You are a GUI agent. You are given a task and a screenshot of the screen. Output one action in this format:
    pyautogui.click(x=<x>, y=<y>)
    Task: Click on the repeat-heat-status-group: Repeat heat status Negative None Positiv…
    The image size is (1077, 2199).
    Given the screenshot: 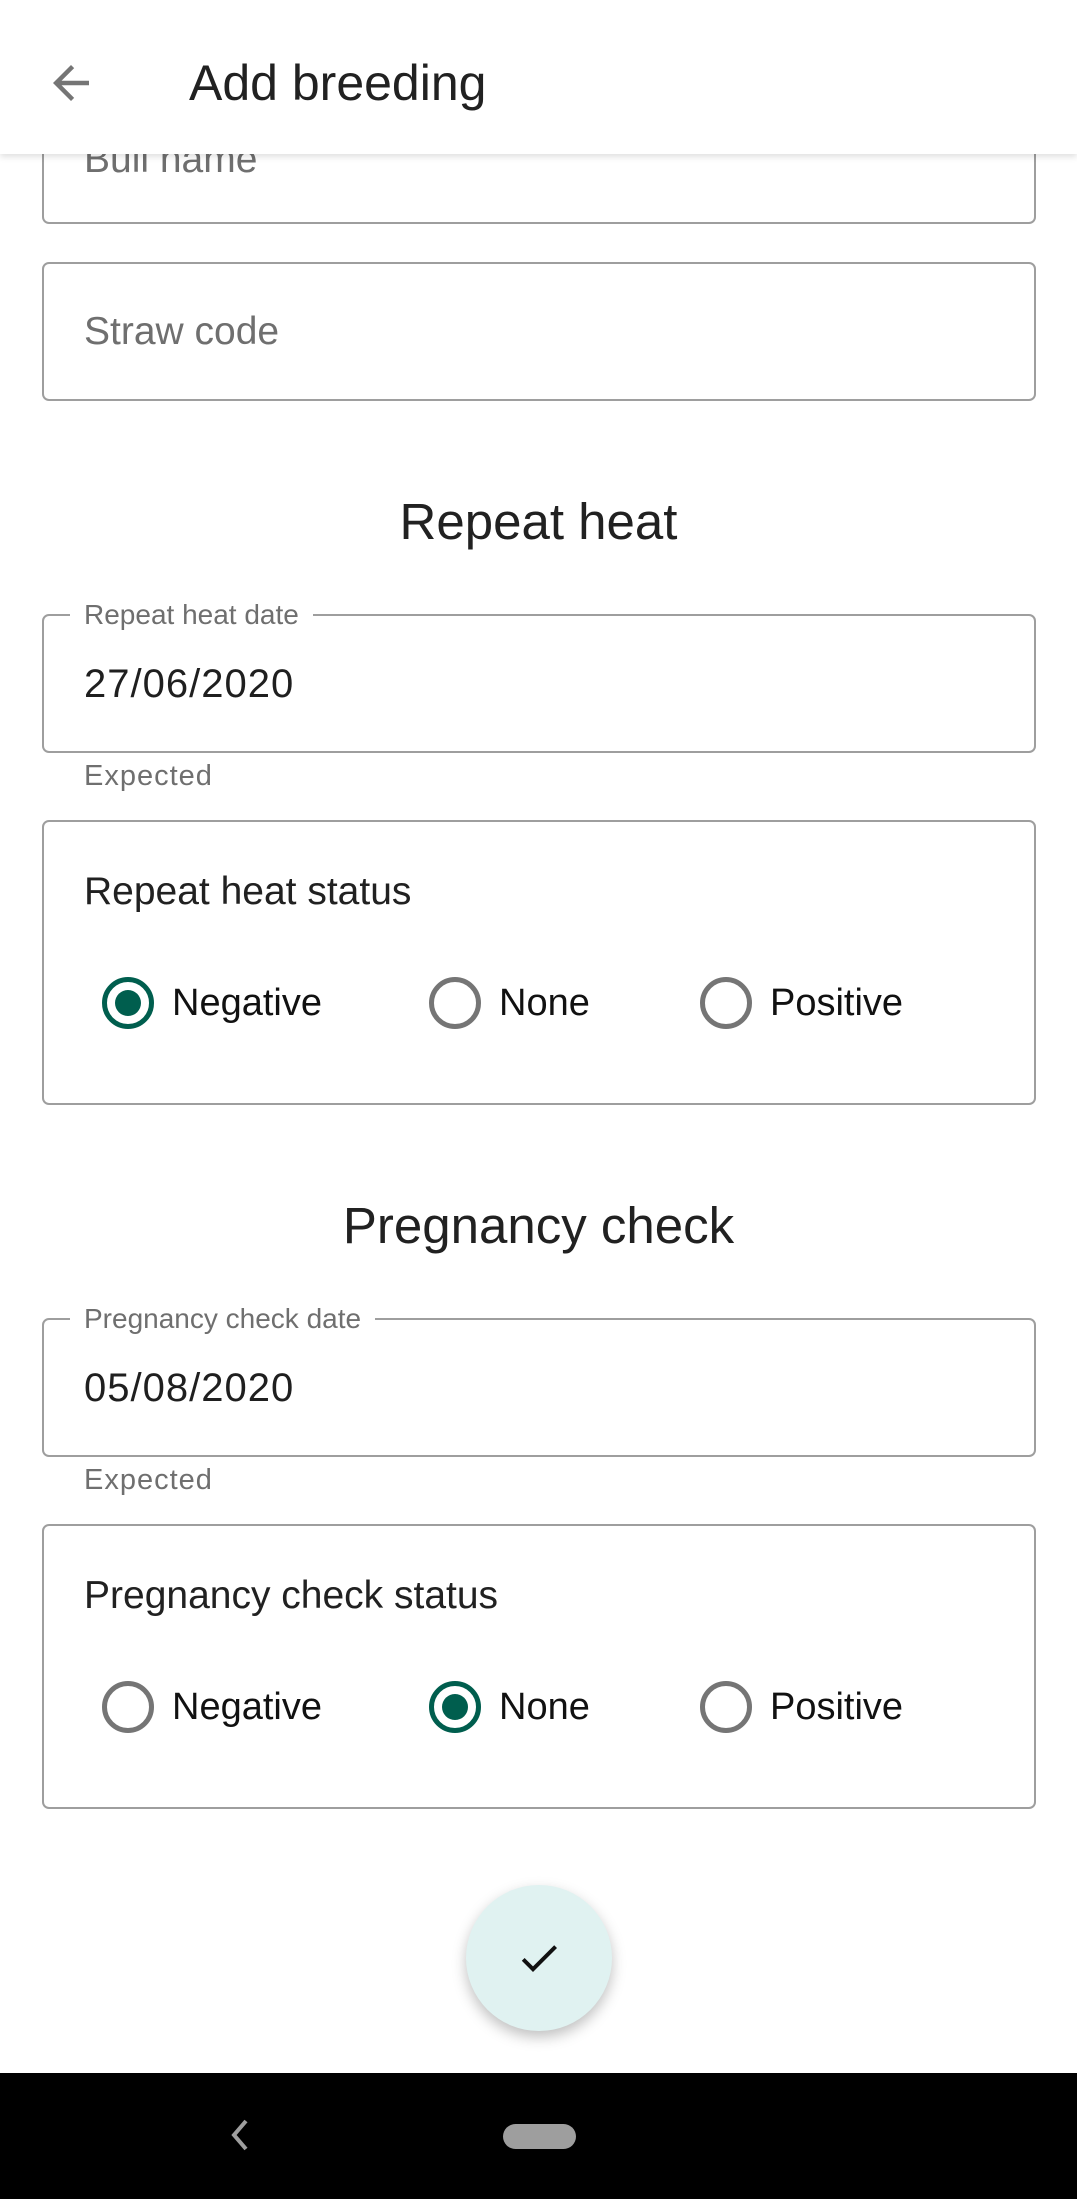 What is the action you would take?
    pyautogui.click(x=539, y=962)
    